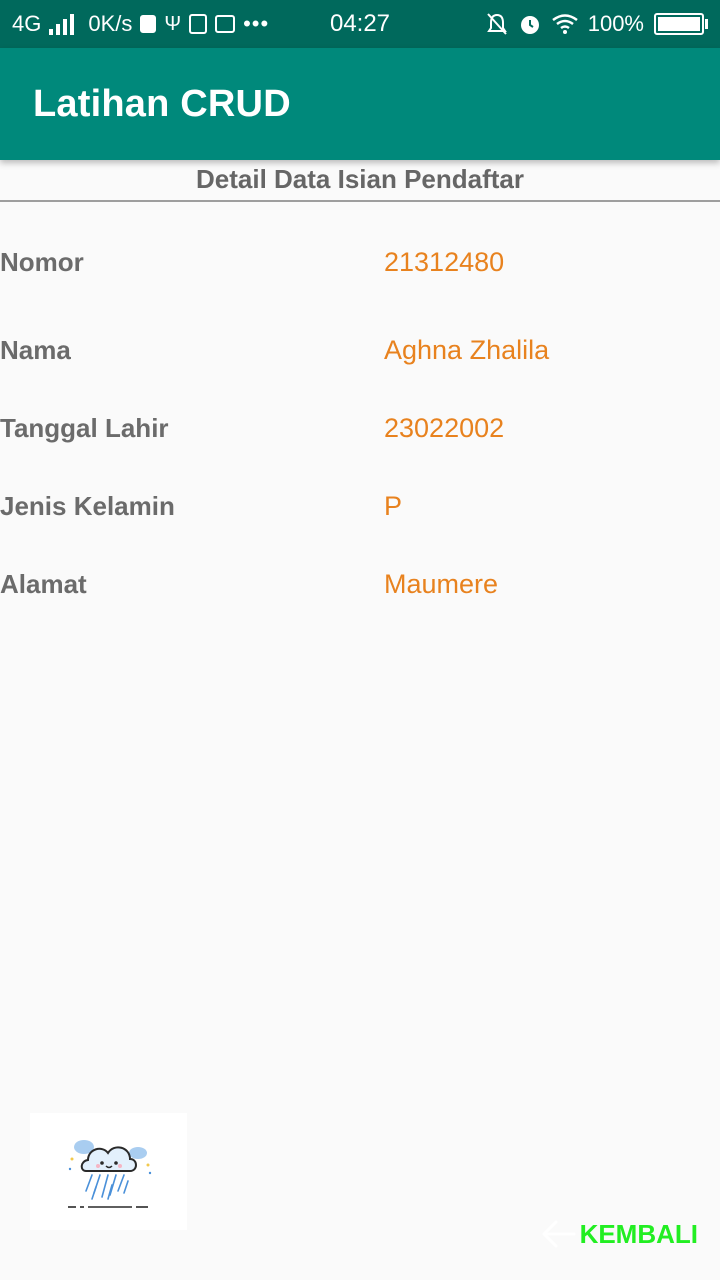 The image size is (720, 1280). Describe the element at coordinates (564, 24) in the screenshot. I see `wifi-icon` at that location.